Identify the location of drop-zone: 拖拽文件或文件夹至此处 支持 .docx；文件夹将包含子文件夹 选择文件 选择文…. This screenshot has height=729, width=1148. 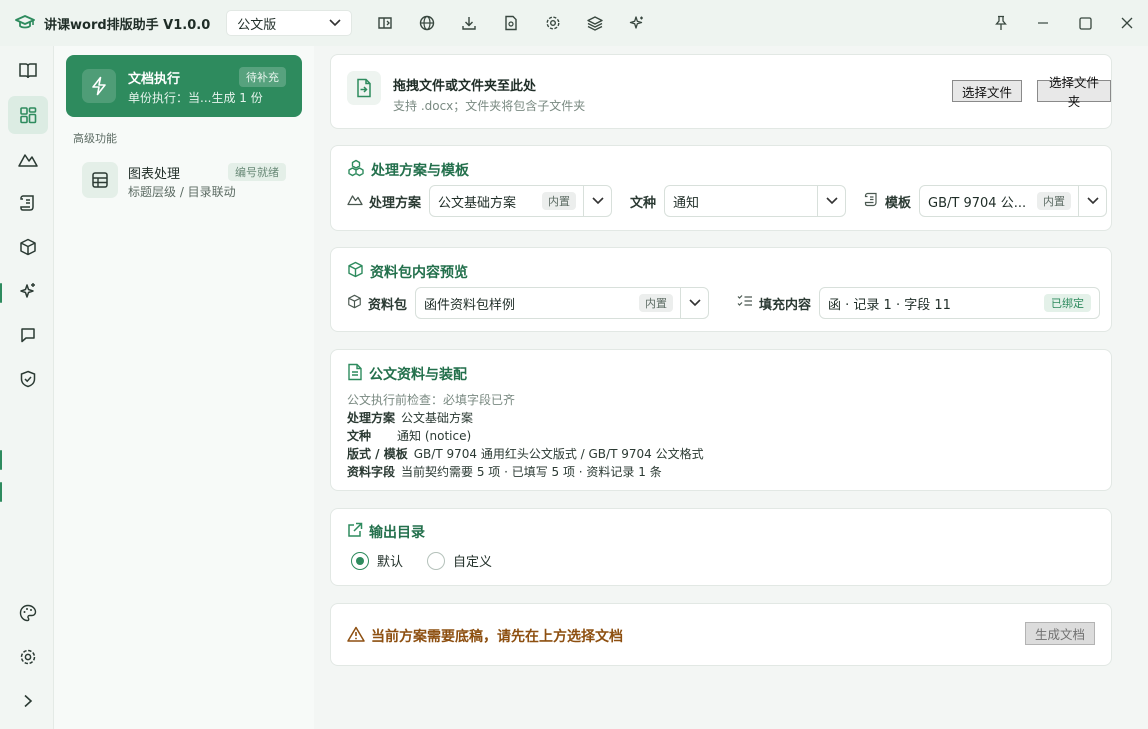
(721, 91).